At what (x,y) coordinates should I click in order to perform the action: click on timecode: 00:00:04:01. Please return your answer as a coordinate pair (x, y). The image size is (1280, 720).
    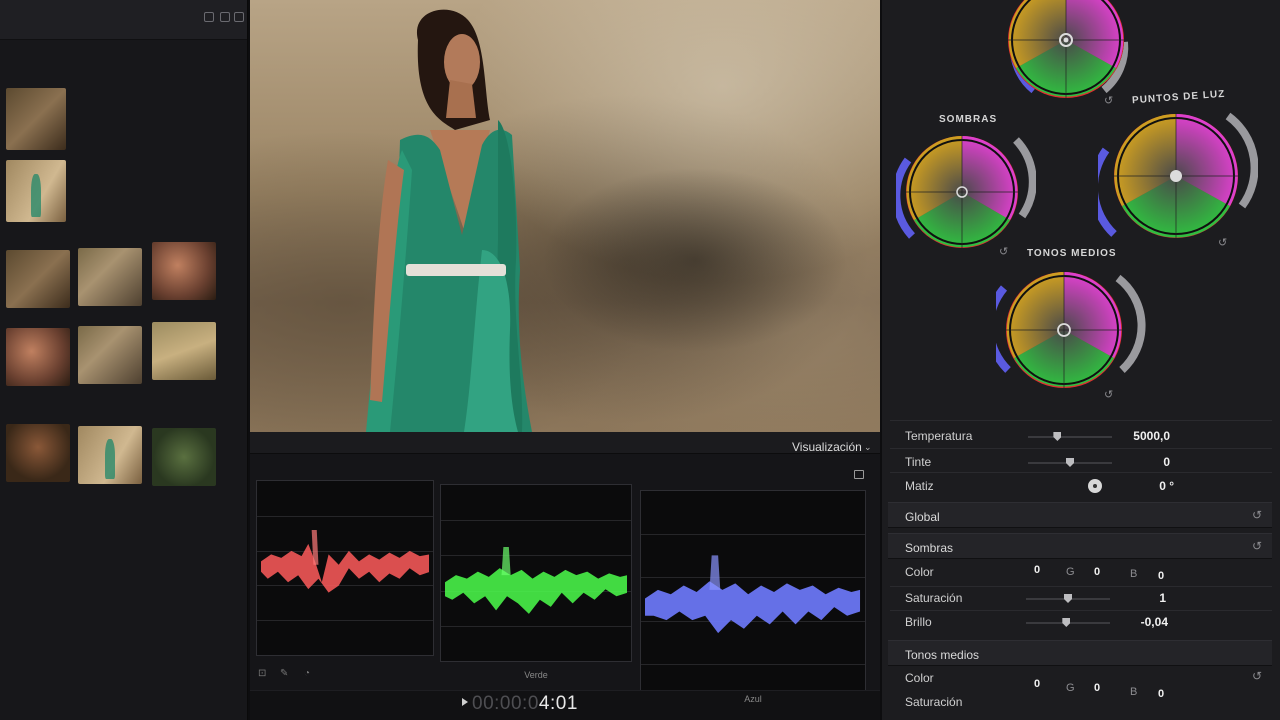
    Looking at the image, I should click on (525, 703).